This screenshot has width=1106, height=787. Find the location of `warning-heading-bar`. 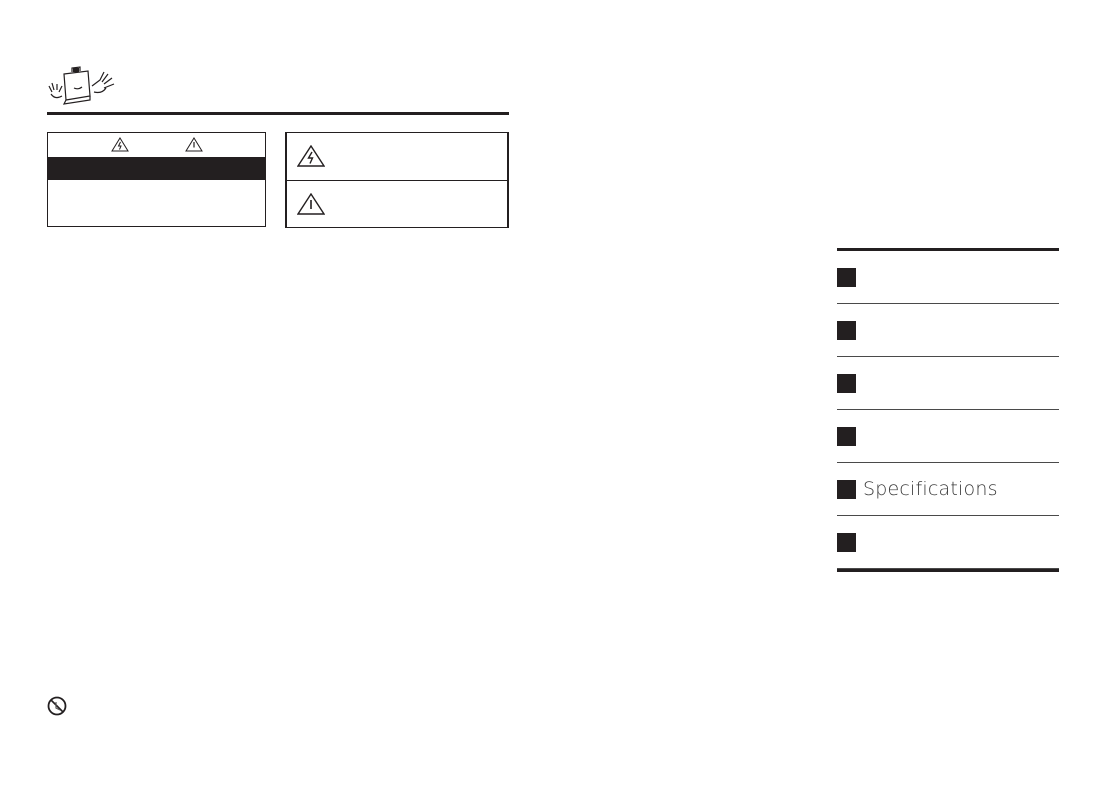

warning-heading-bar is located at coordinates (156, 168).